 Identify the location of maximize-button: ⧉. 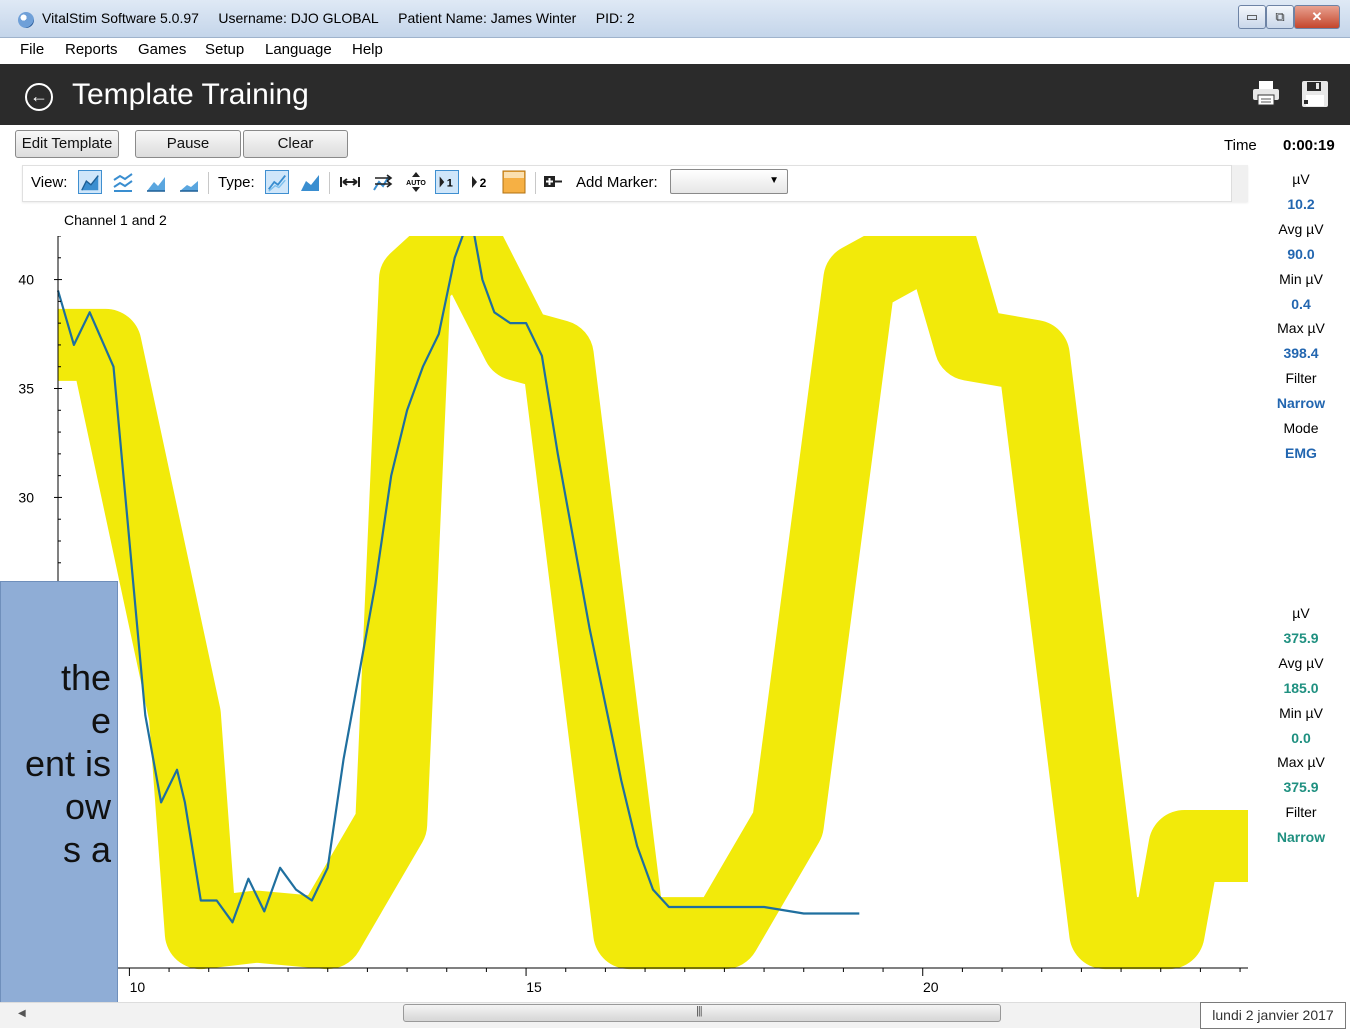
(1280, 17).